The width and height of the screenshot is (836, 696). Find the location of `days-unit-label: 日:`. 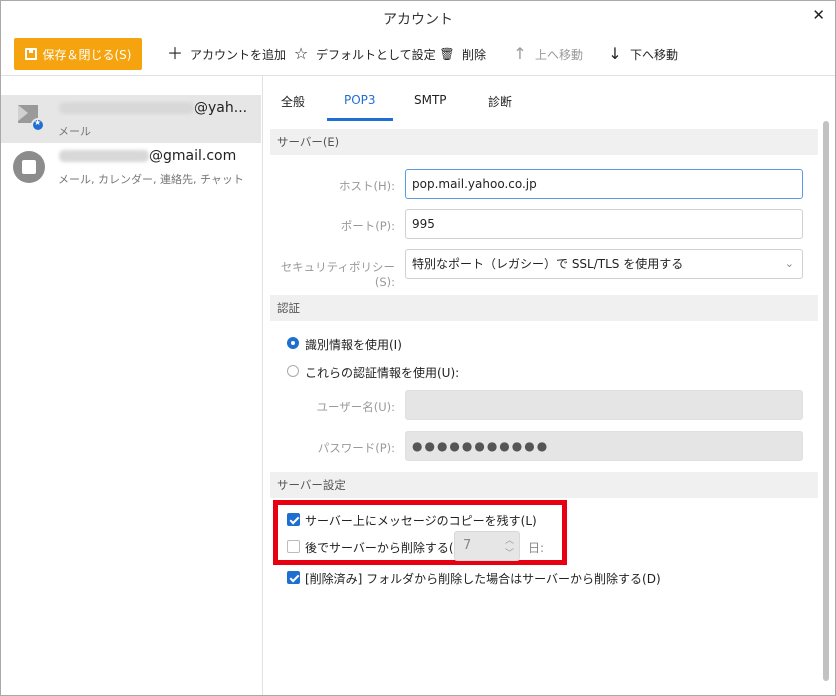

days-unit-label: 日: is located at coordinates (536, 548).